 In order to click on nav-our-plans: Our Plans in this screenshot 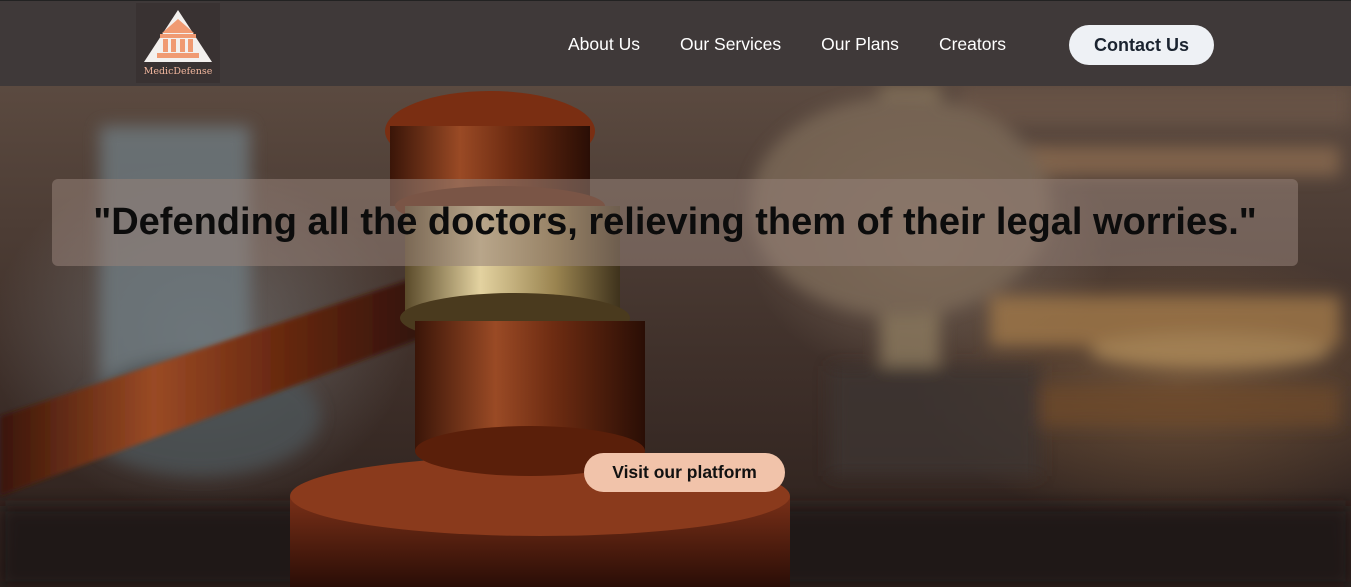, I will do `click(860, 44)`.